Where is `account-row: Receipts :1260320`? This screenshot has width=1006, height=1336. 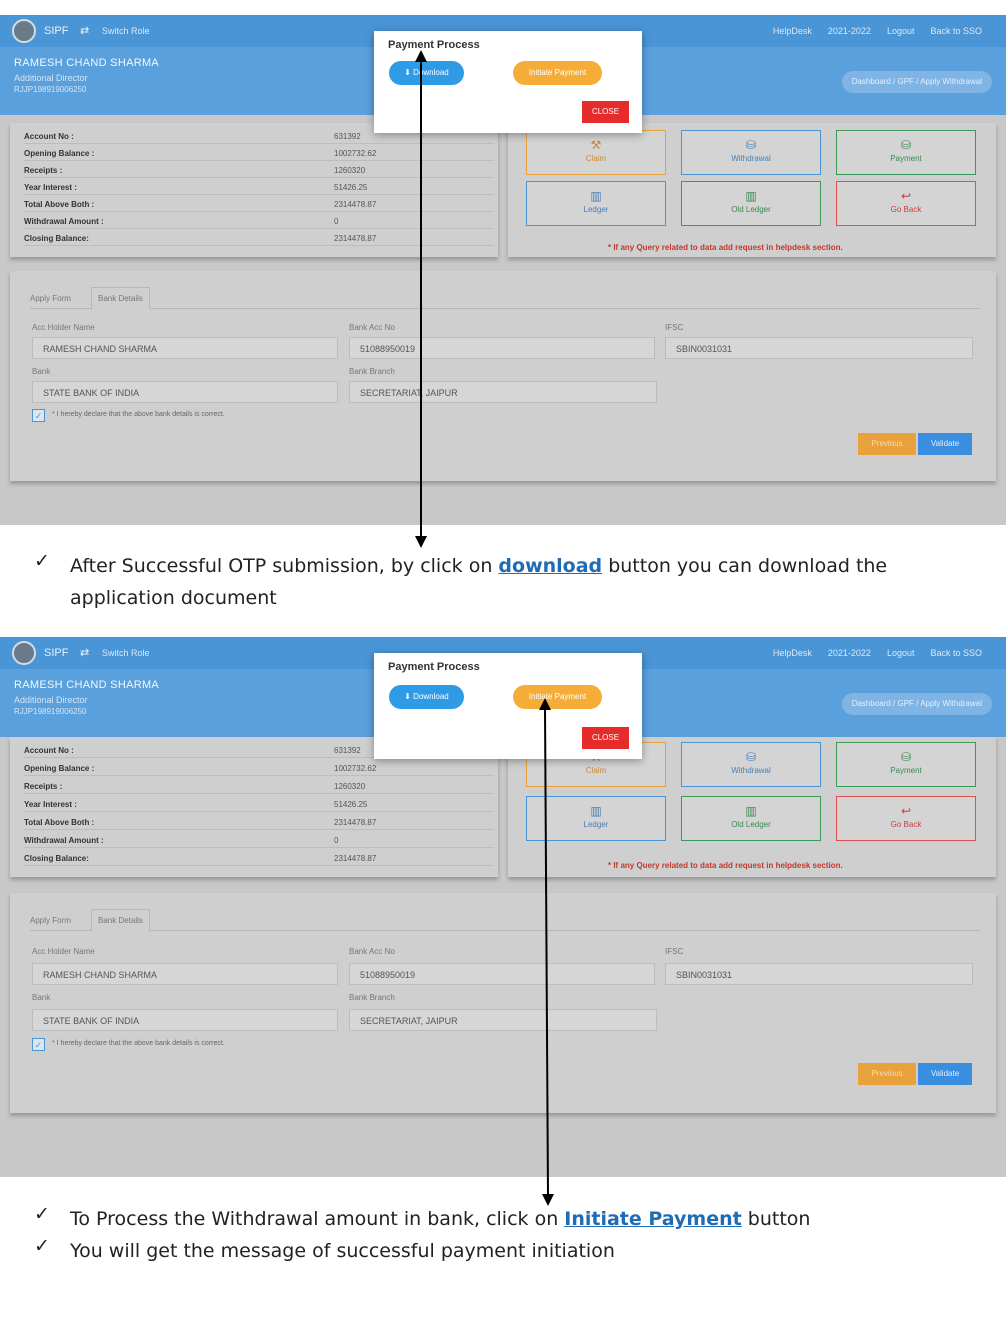 account-row: Receipts :1260320 is located at coordinates (259, 169).